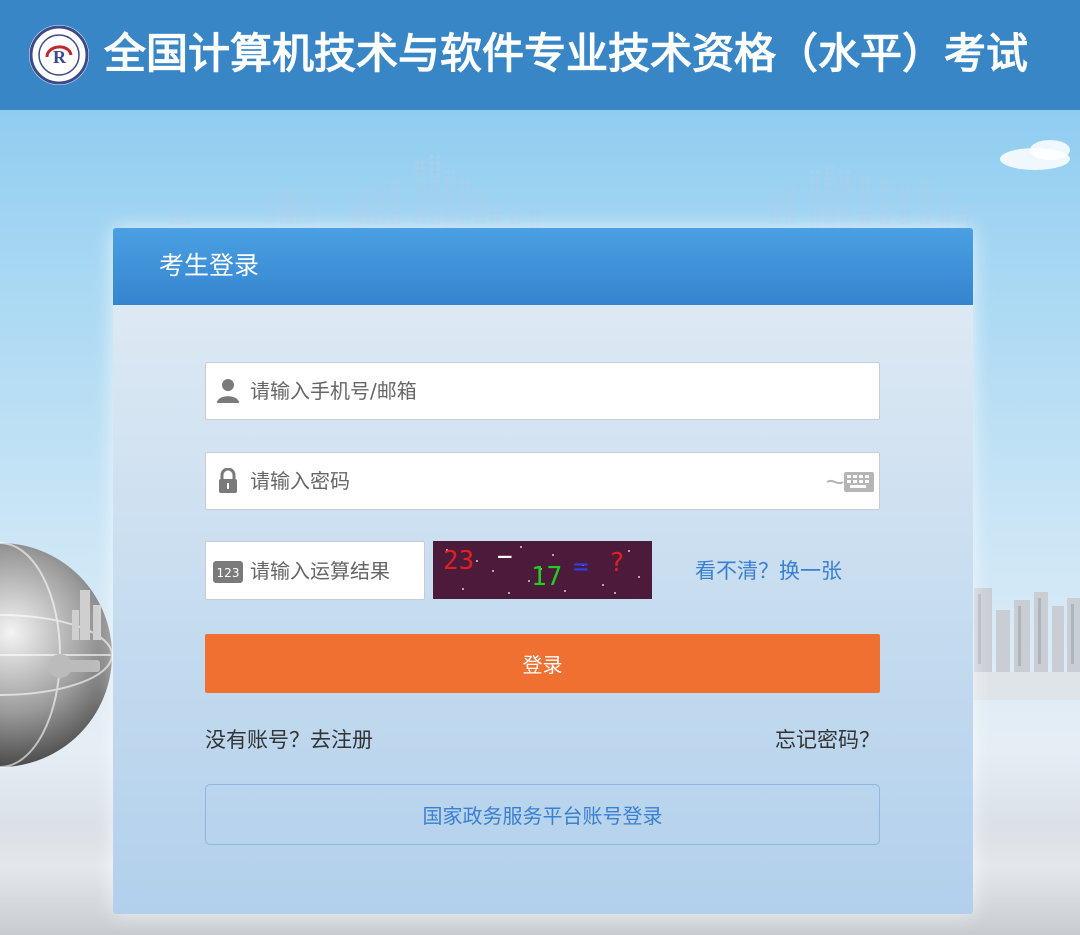 The width and height of the screenshot is (1080, 935). Describe the element at coordinates (228, 480) in the screenshot. I see `lock-icon` at that location.